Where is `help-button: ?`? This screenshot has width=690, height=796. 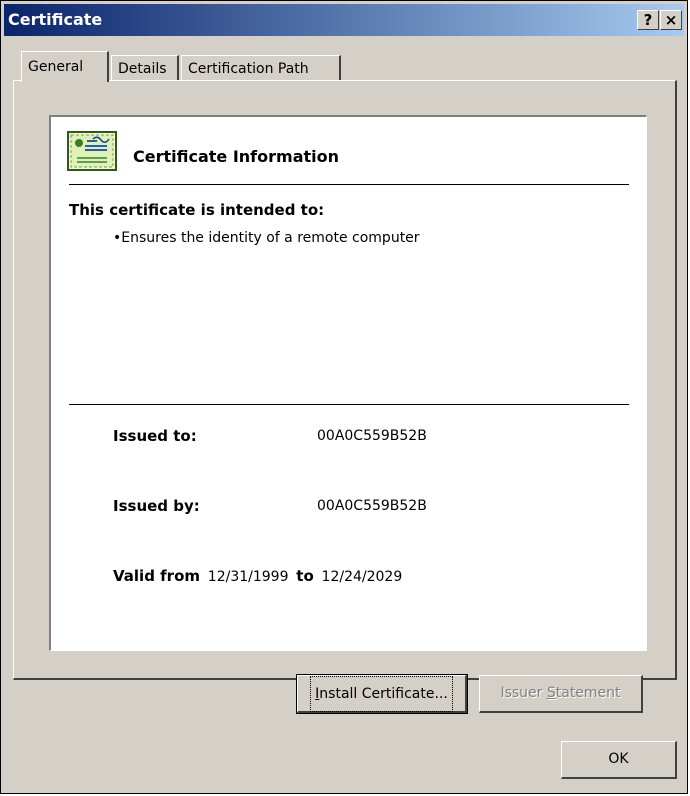
help-button: ? is located at coordinates (648, 20).